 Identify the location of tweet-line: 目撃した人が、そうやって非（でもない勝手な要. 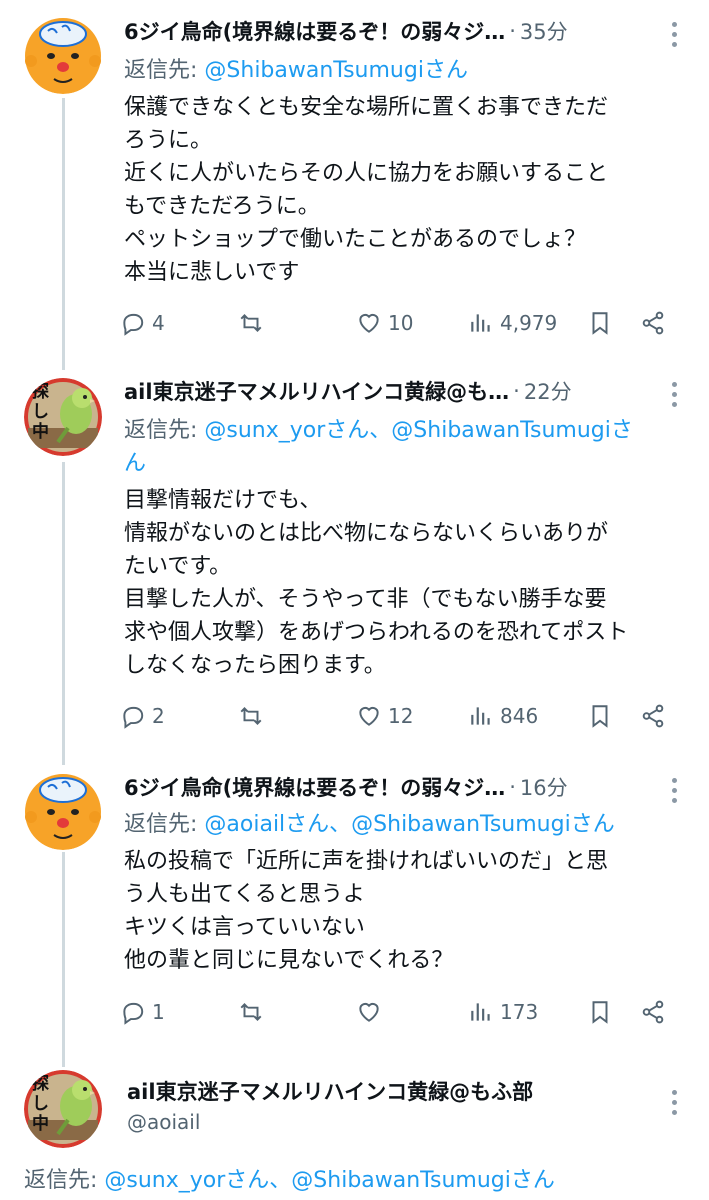
(365, 599).